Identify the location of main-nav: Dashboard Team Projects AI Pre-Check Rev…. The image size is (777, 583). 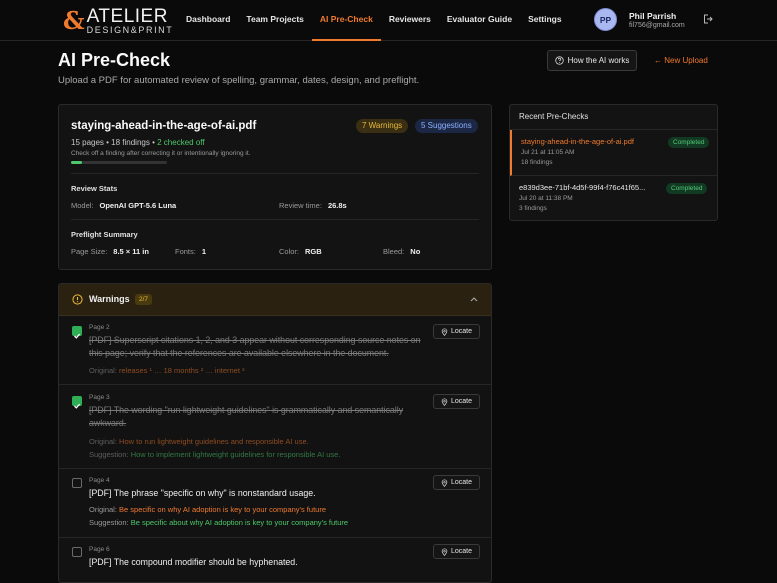
(374, 20).